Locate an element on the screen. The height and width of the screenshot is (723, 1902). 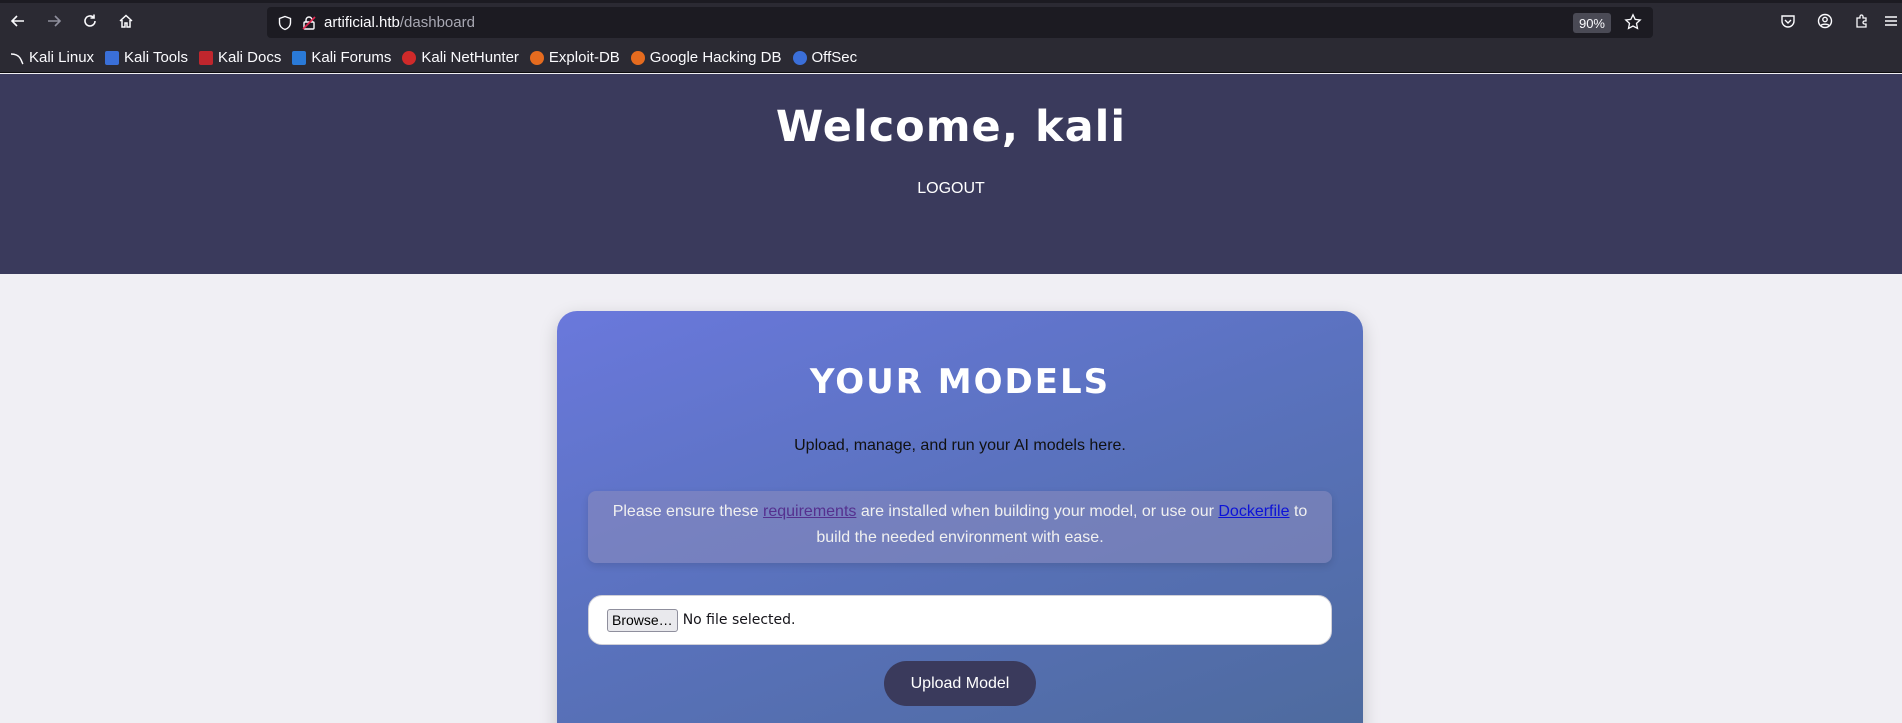
bookmark-kali-forums: Kali Forums is located at coordinates (341, 57).